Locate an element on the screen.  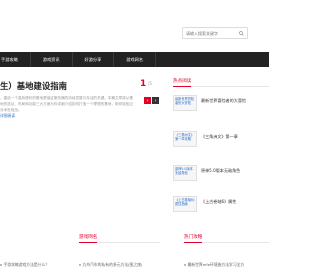
list-item: 手游攻略游戏方法是什么？ is located at coordinates (24, 265).